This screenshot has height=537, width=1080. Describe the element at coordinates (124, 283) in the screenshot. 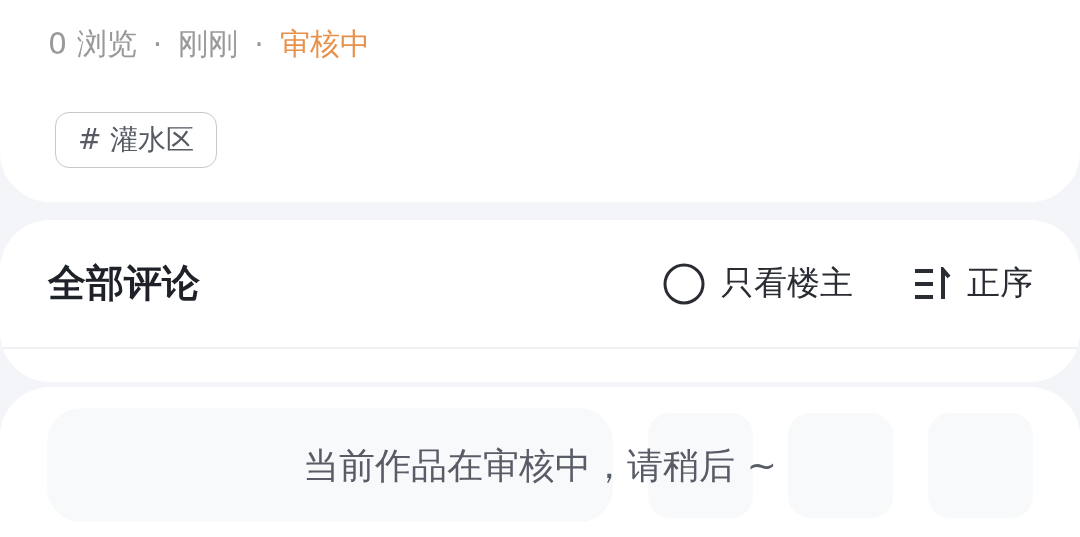

I see `comments-title: 全部评论` at that location.